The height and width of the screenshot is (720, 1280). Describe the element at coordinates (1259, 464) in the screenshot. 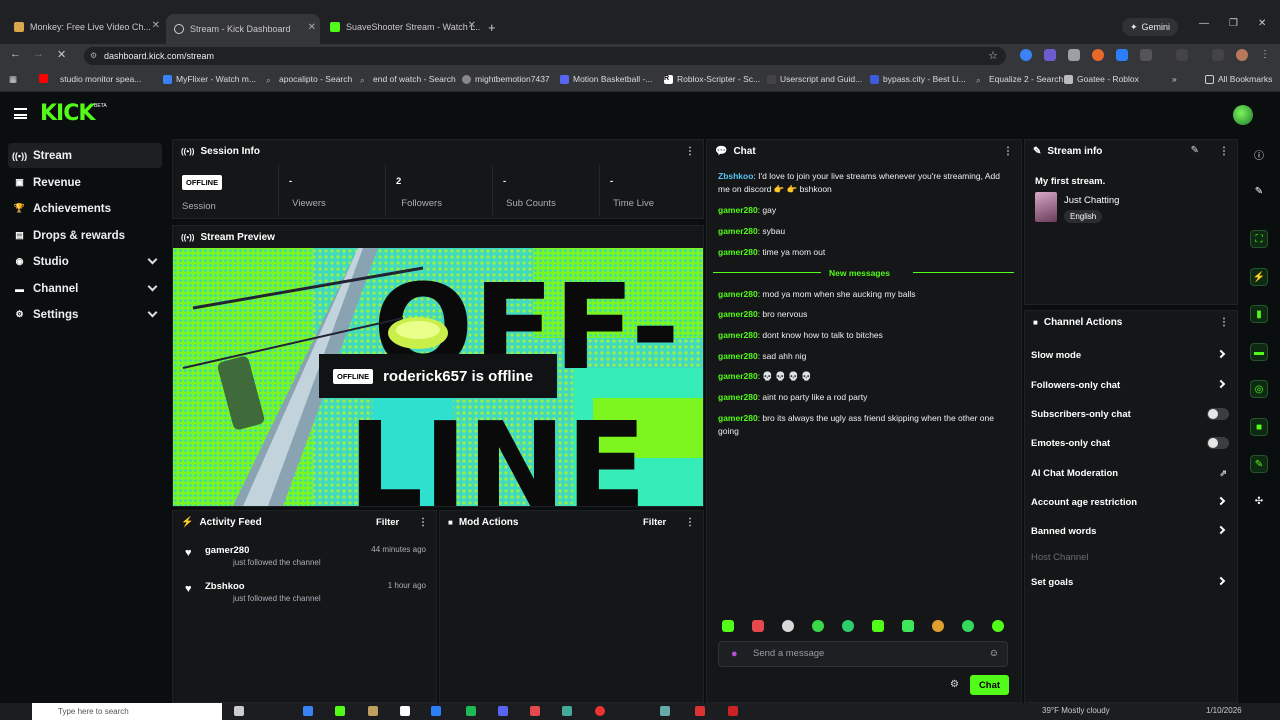

I see `wrench-icon: ✎` at that location.